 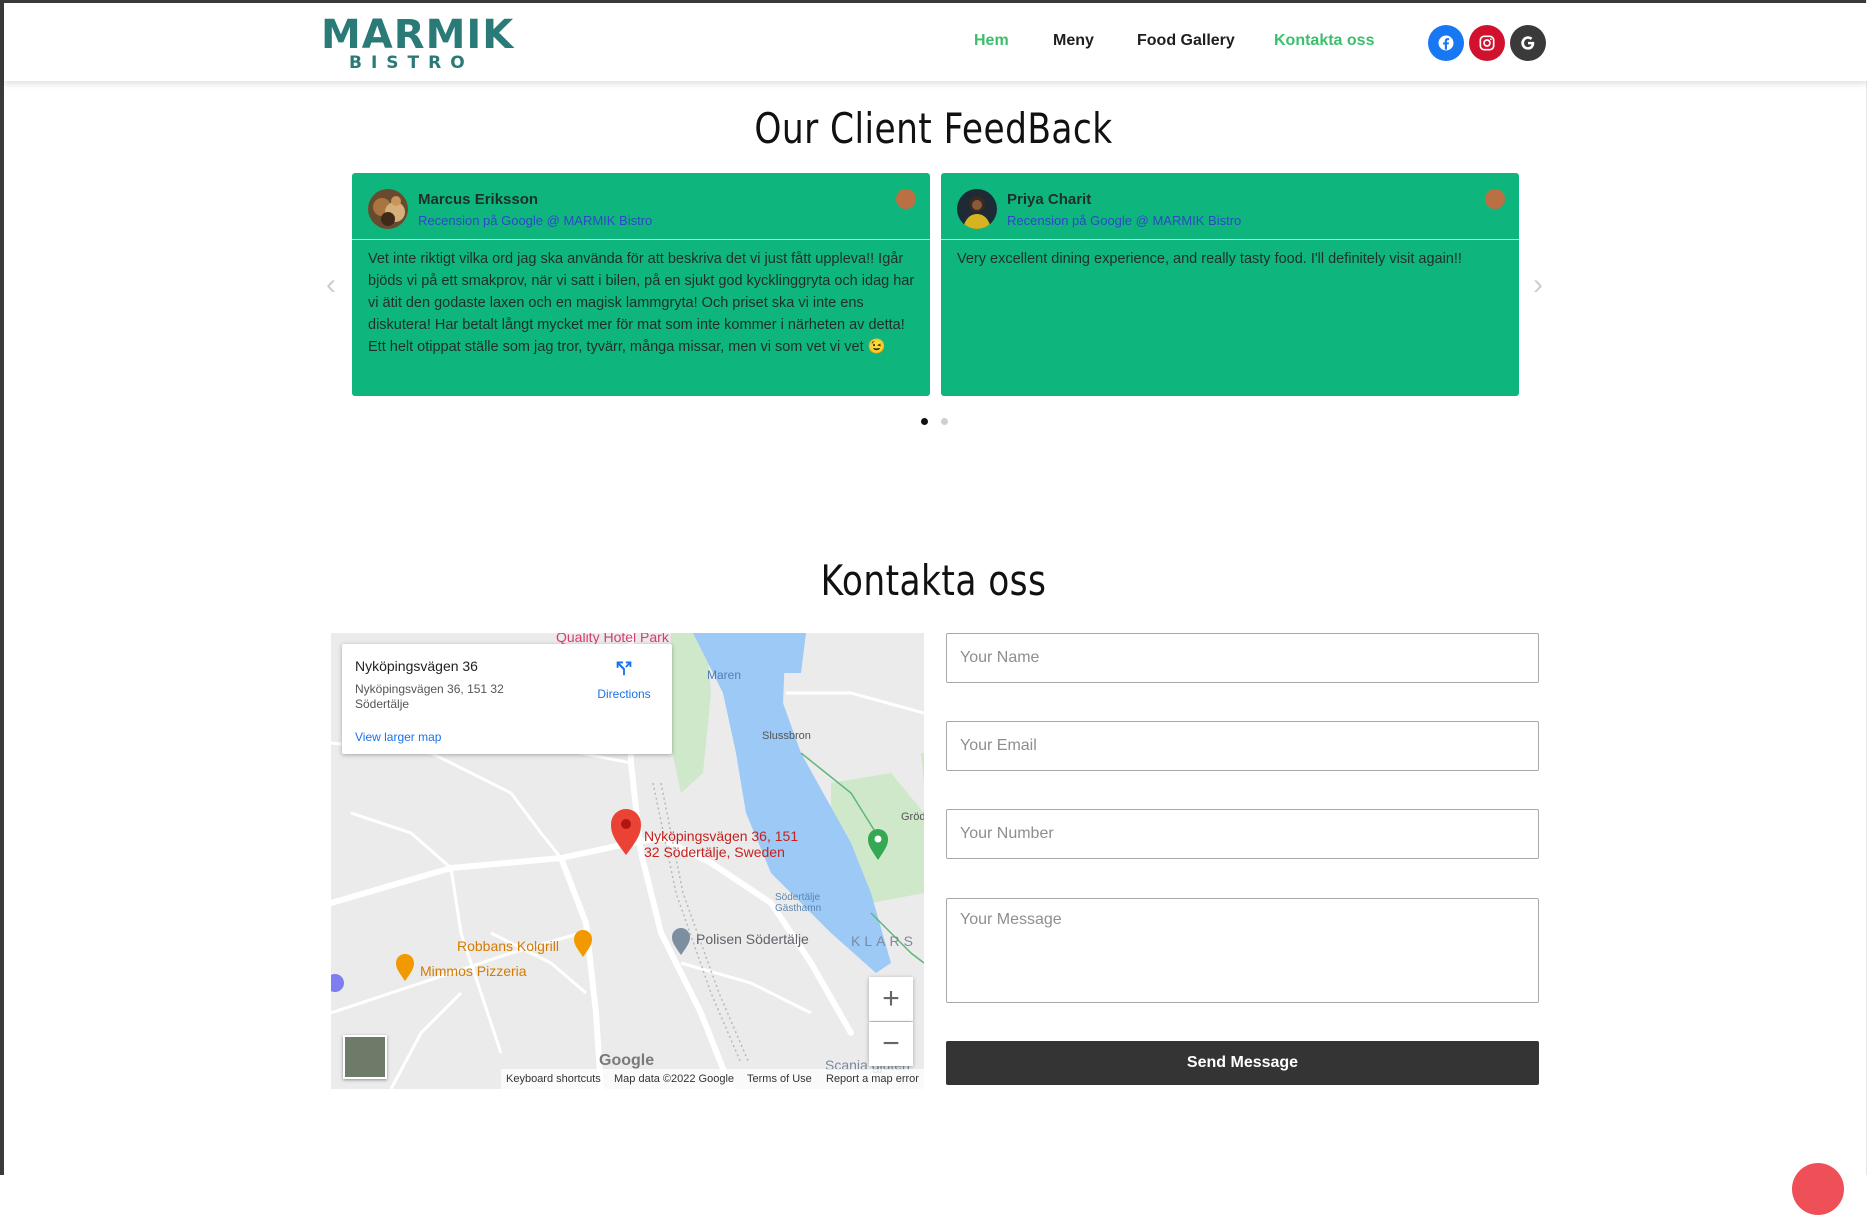 What do you see at coordinates (779, 1079) in the screenshot?
I see `terms-of-use-link: Terms of Use` at bounding box center [779, 1079].